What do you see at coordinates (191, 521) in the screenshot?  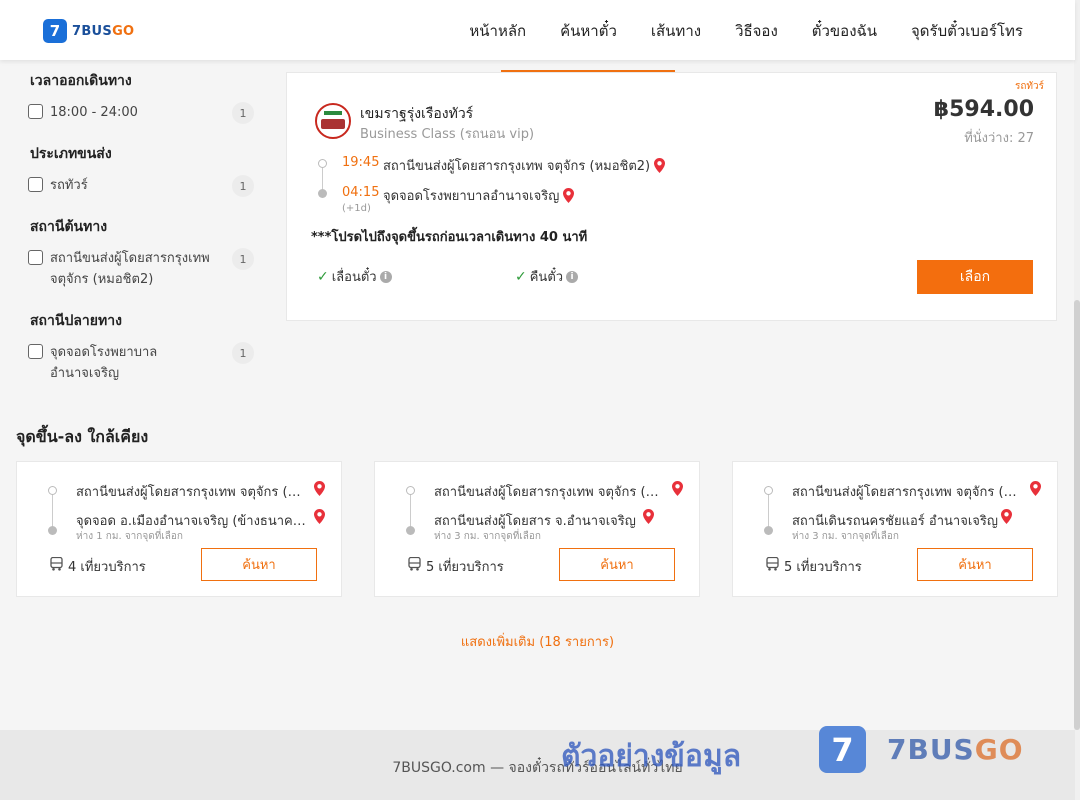 I see `nearby-destination: จุดจอด อ.เมืองอำนาจเจริญ (ข้างธนาคาร)` at bounding box center [191, 521].